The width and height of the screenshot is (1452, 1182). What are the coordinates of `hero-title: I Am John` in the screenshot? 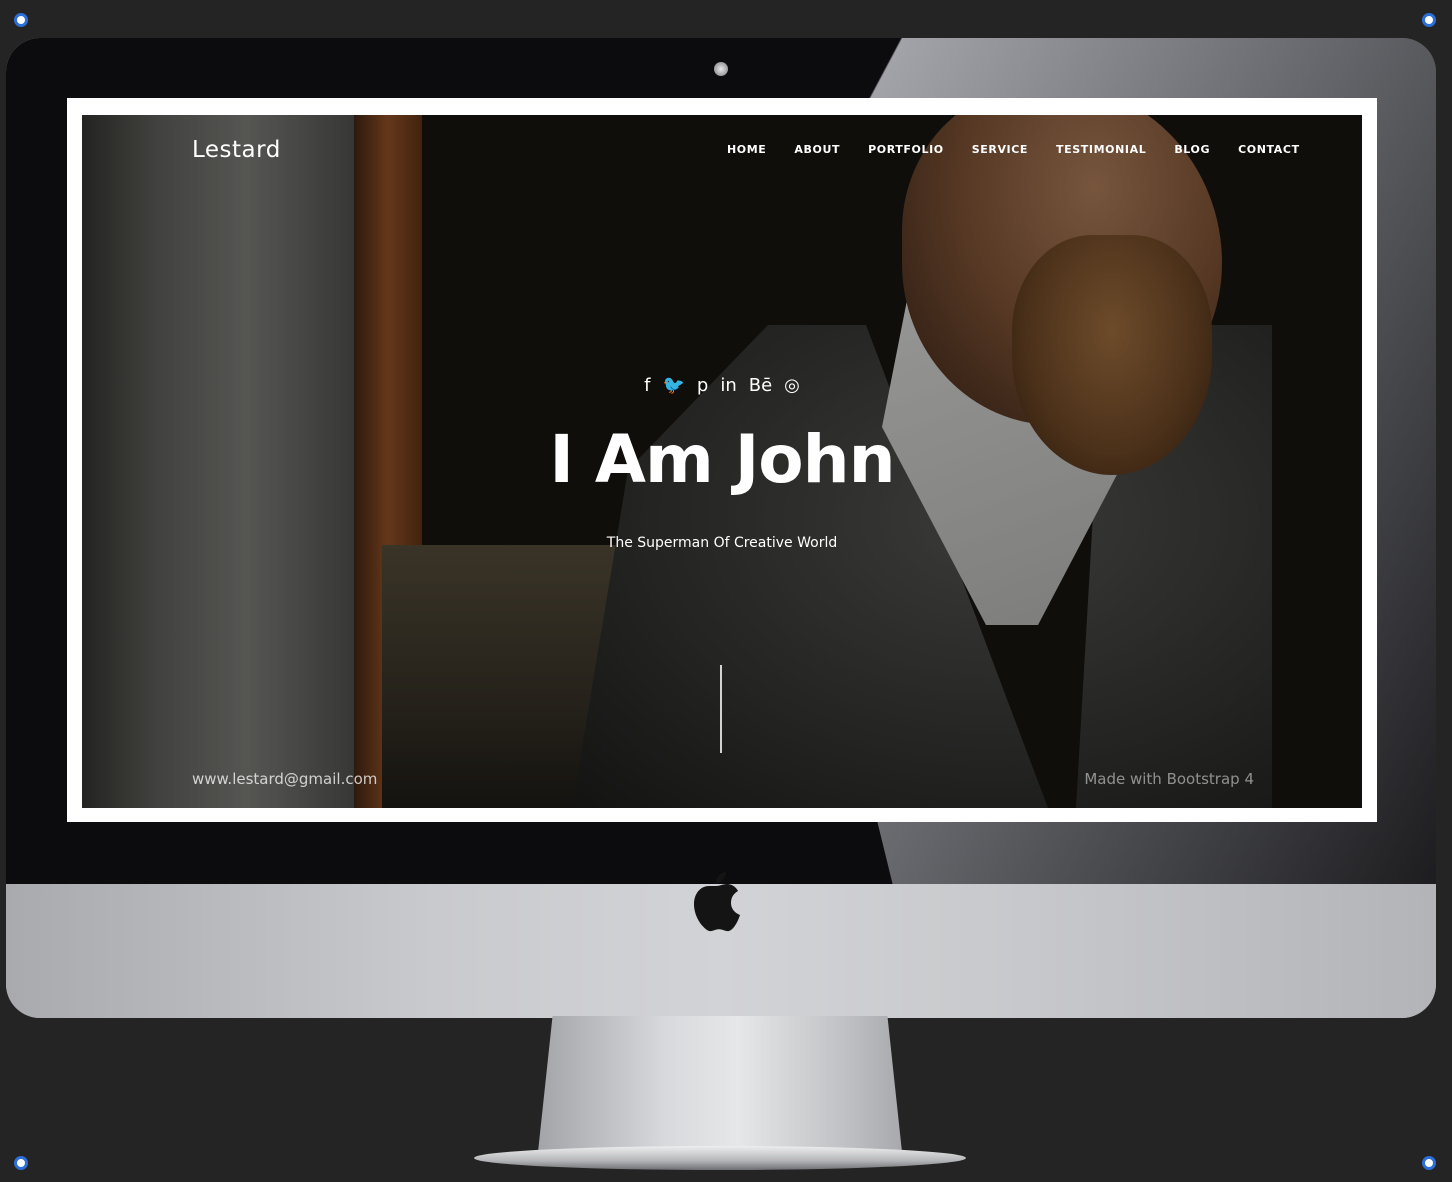 It's located at (722, 459).